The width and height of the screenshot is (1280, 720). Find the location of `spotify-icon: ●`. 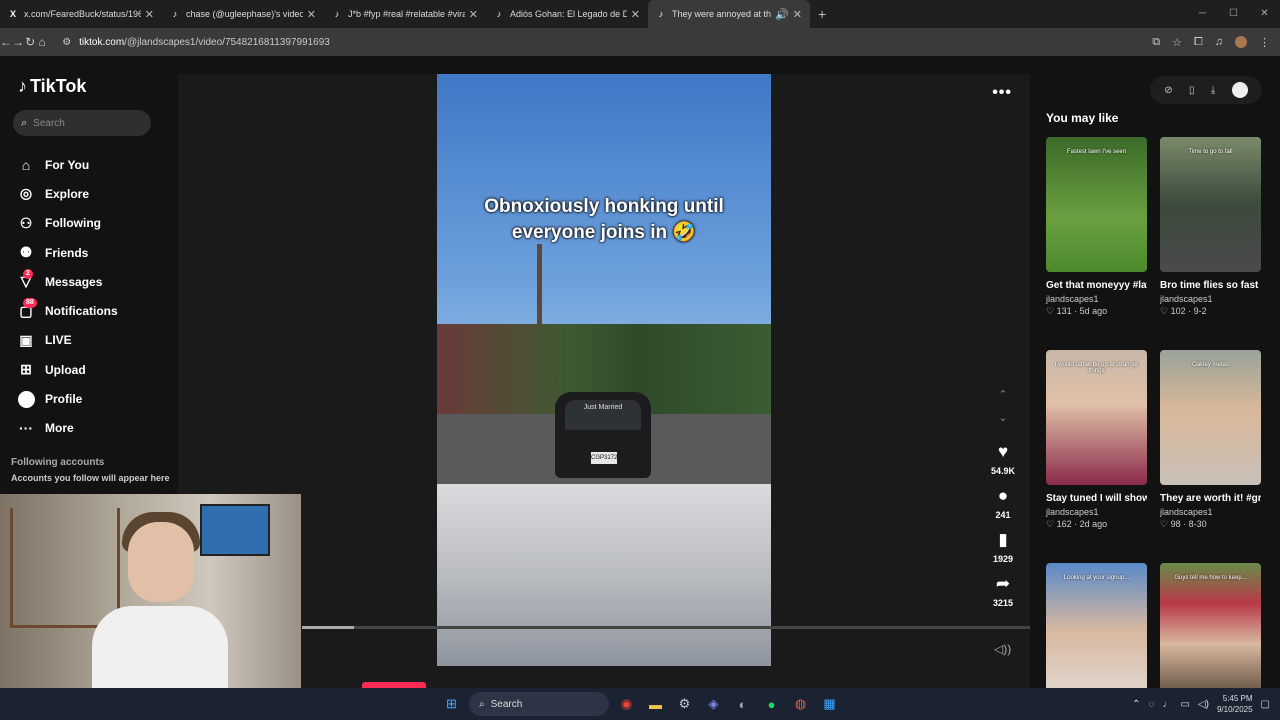

spotify-icon: ● is located at coordinates (771, 704).